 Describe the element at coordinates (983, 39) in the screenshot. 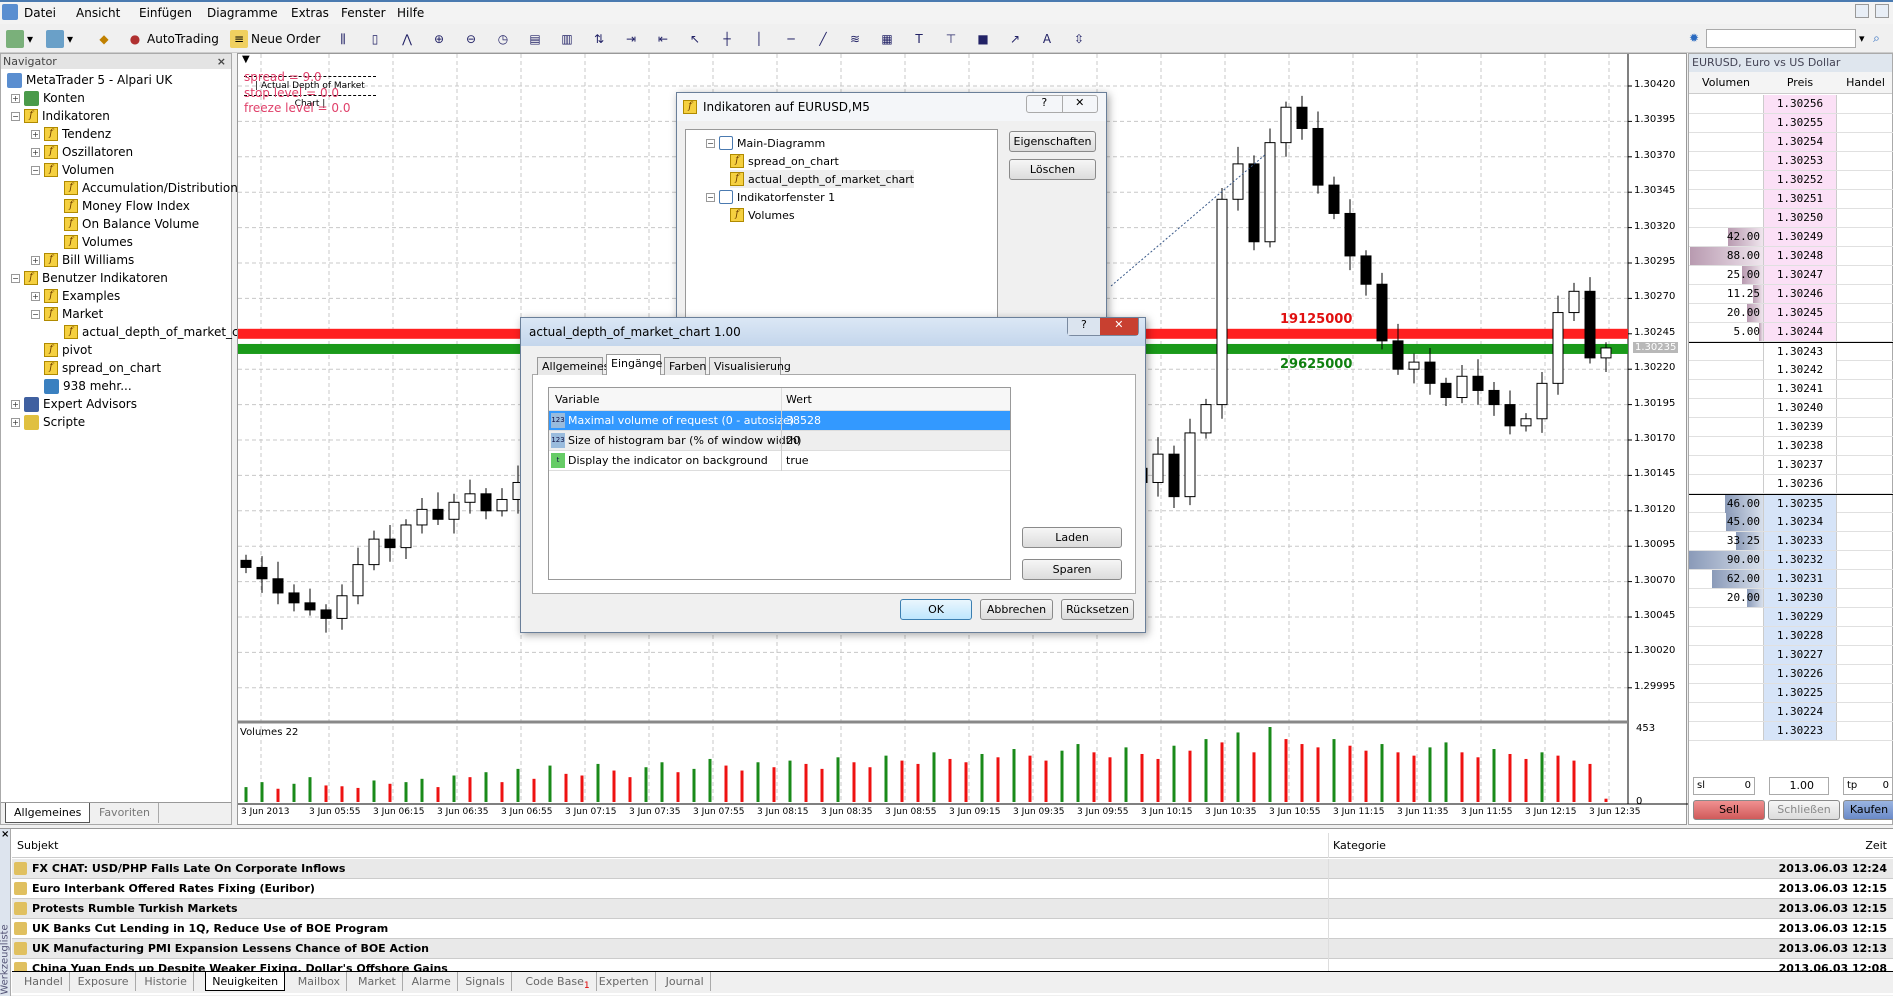

I see `rectangle-icon: ■` at that location.